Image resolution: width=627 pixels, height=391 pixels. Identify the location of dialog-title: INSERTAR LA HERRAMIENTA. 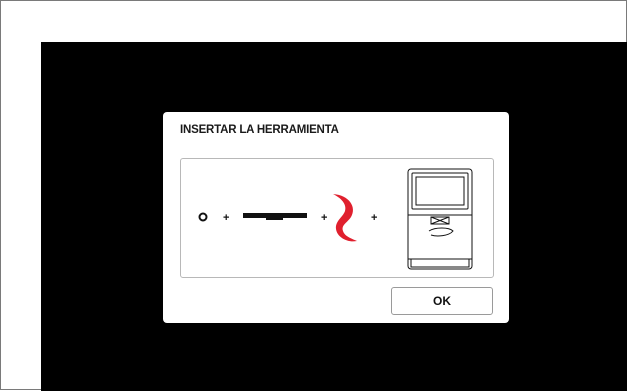
(259, 130).